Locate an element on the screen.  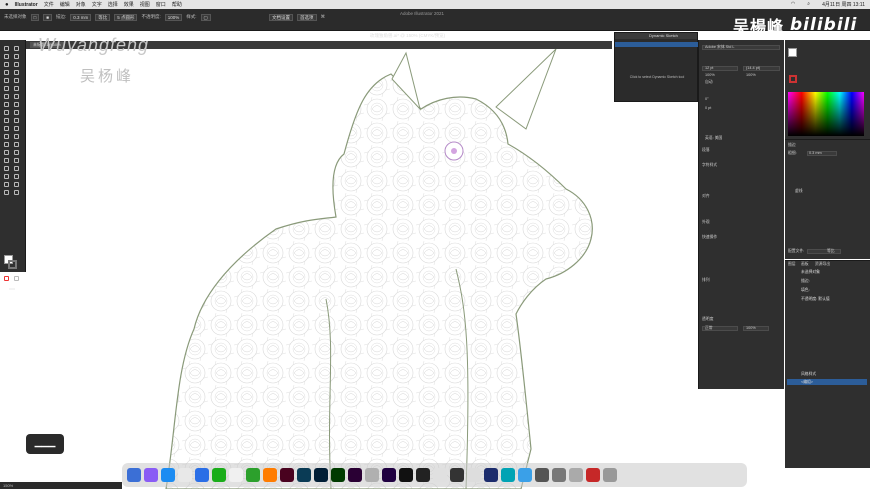
symbol-sprayer-icon is located at coordinates (16, 136).